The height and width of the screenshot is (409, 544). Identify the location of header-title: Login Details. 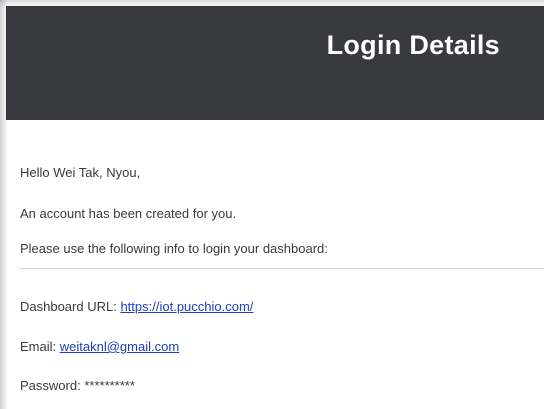
(413, 45).